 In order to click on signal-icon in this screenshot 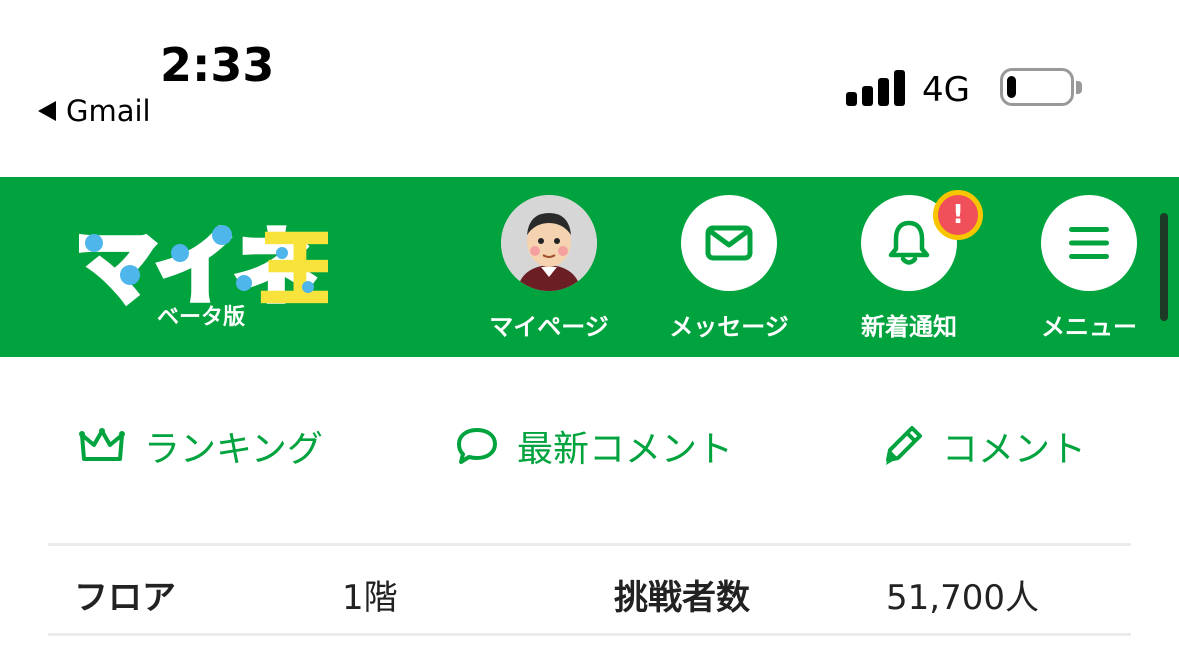, I will do `click(876, 88)`.